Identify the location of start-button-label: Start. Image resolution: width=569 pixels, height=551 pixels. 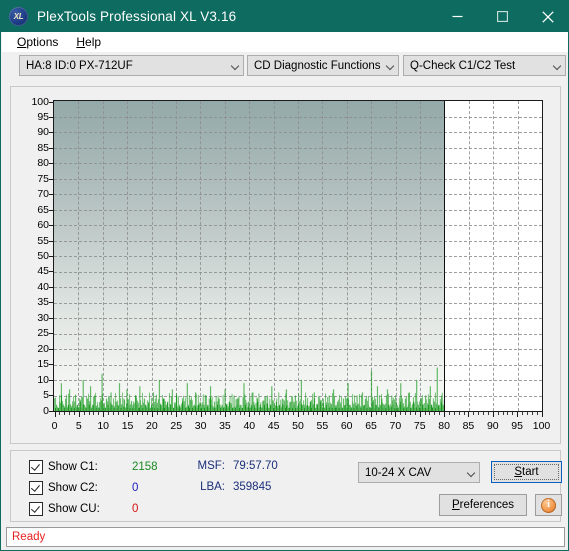
(526, 472).